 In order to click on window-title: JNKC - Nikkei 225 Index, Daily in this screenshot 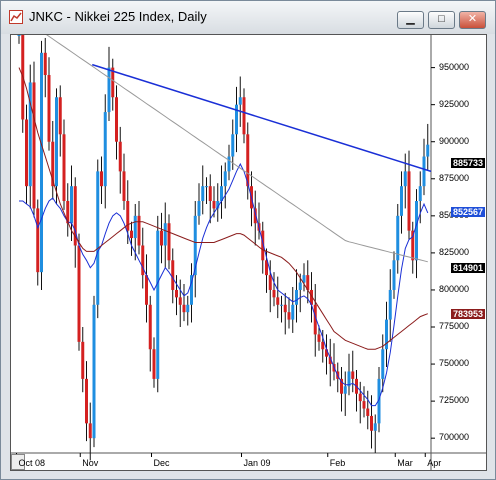, I will do `click(118, 16)`.